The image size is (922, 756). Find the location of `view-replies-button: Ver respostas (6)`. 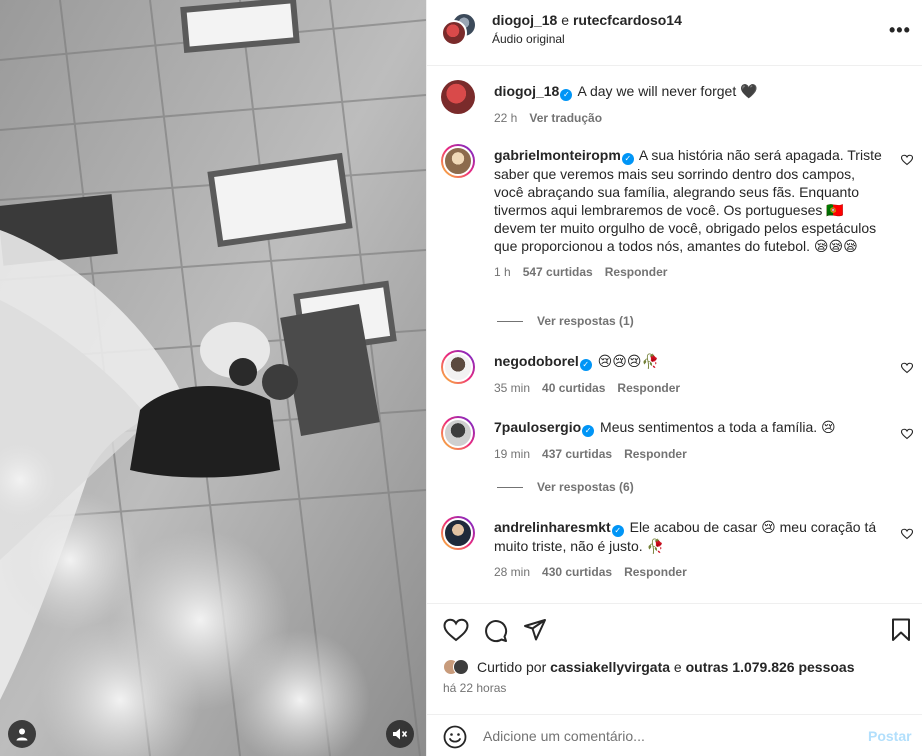

view-replies-button: Ver respostas (6) is located at coordinates (565, 487).